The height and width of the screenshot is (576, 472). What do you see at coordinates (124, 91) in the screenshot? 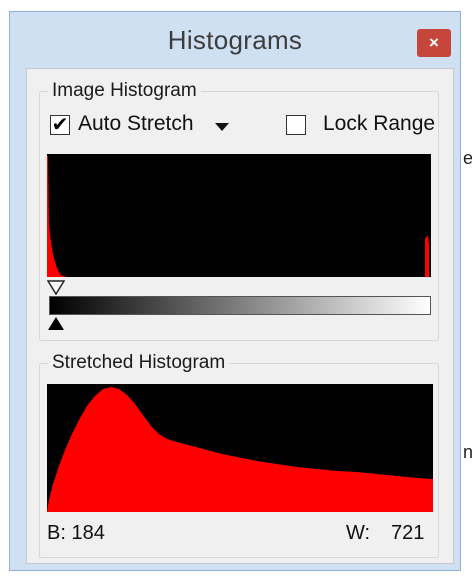
I see `image-histogram-title: Image Histogram` at bounding box center [124, 91].